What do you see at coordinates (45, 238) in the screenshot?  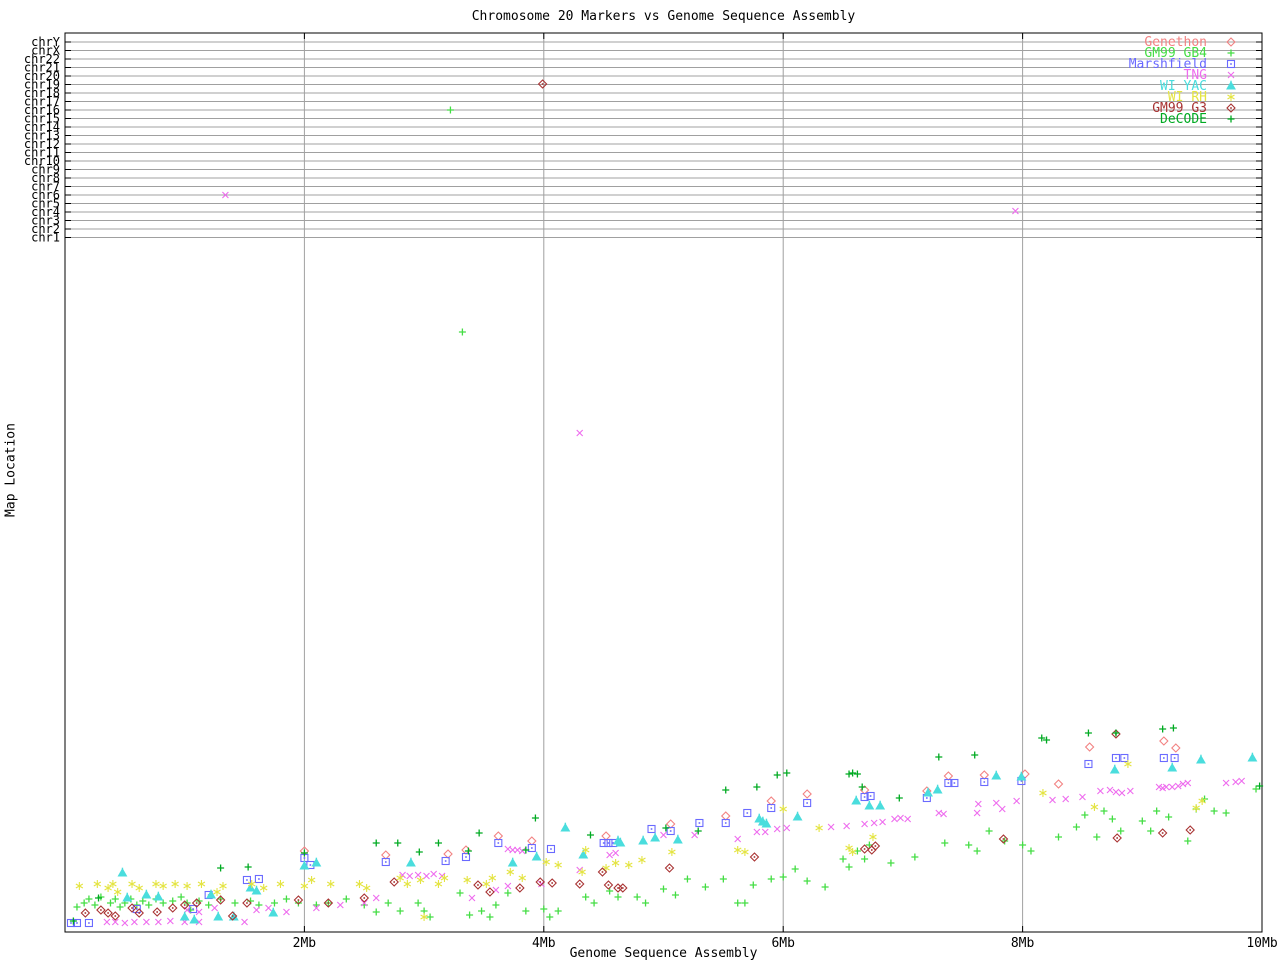 I see `chrom-label: chr1` at bounding box center [45, 238].